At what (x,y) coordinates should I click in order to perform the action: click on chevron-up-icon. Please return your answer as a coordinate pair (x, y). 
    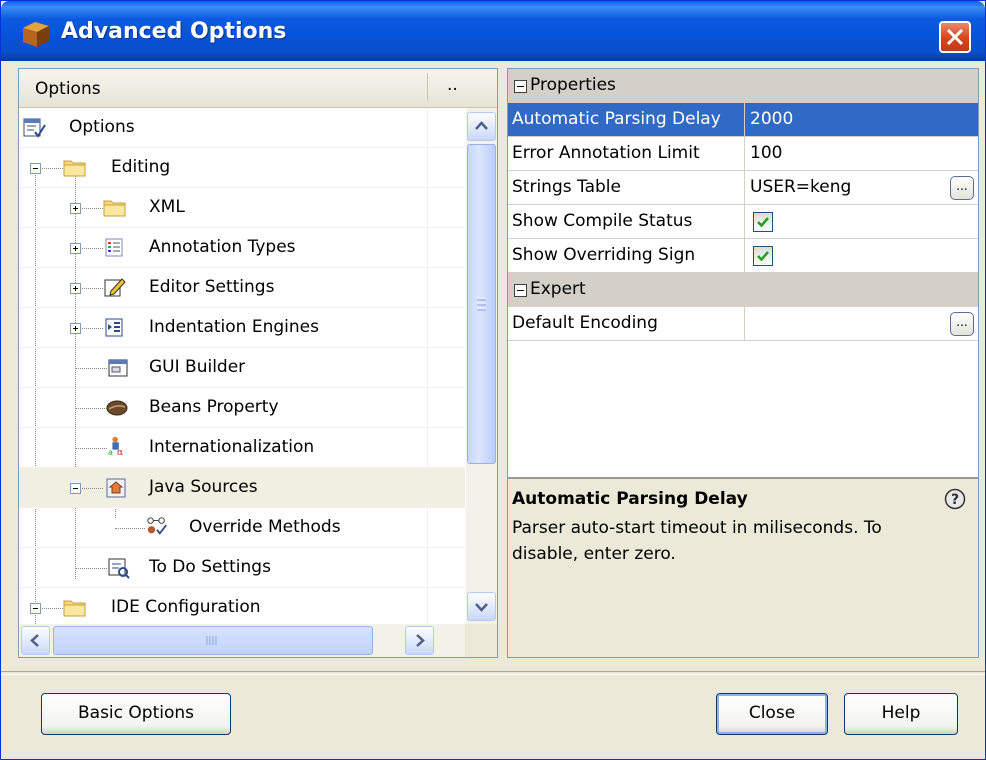
    Looking at the image, I should click on (481, 125).